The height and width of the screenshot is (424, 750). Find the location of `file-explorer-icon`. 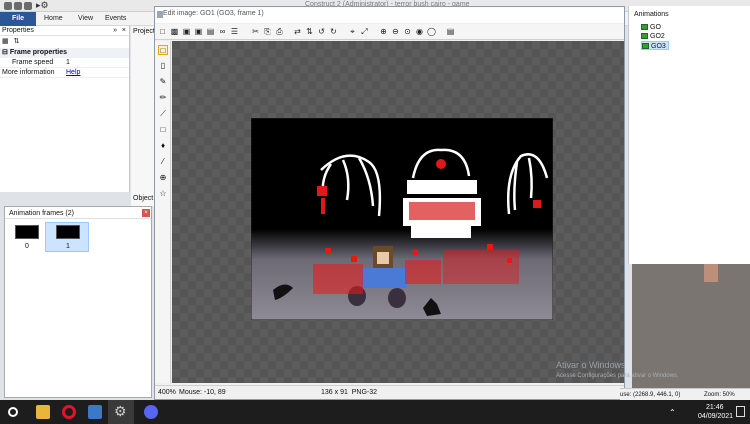

file-explorer-icon is located at coordinates (43, 412).